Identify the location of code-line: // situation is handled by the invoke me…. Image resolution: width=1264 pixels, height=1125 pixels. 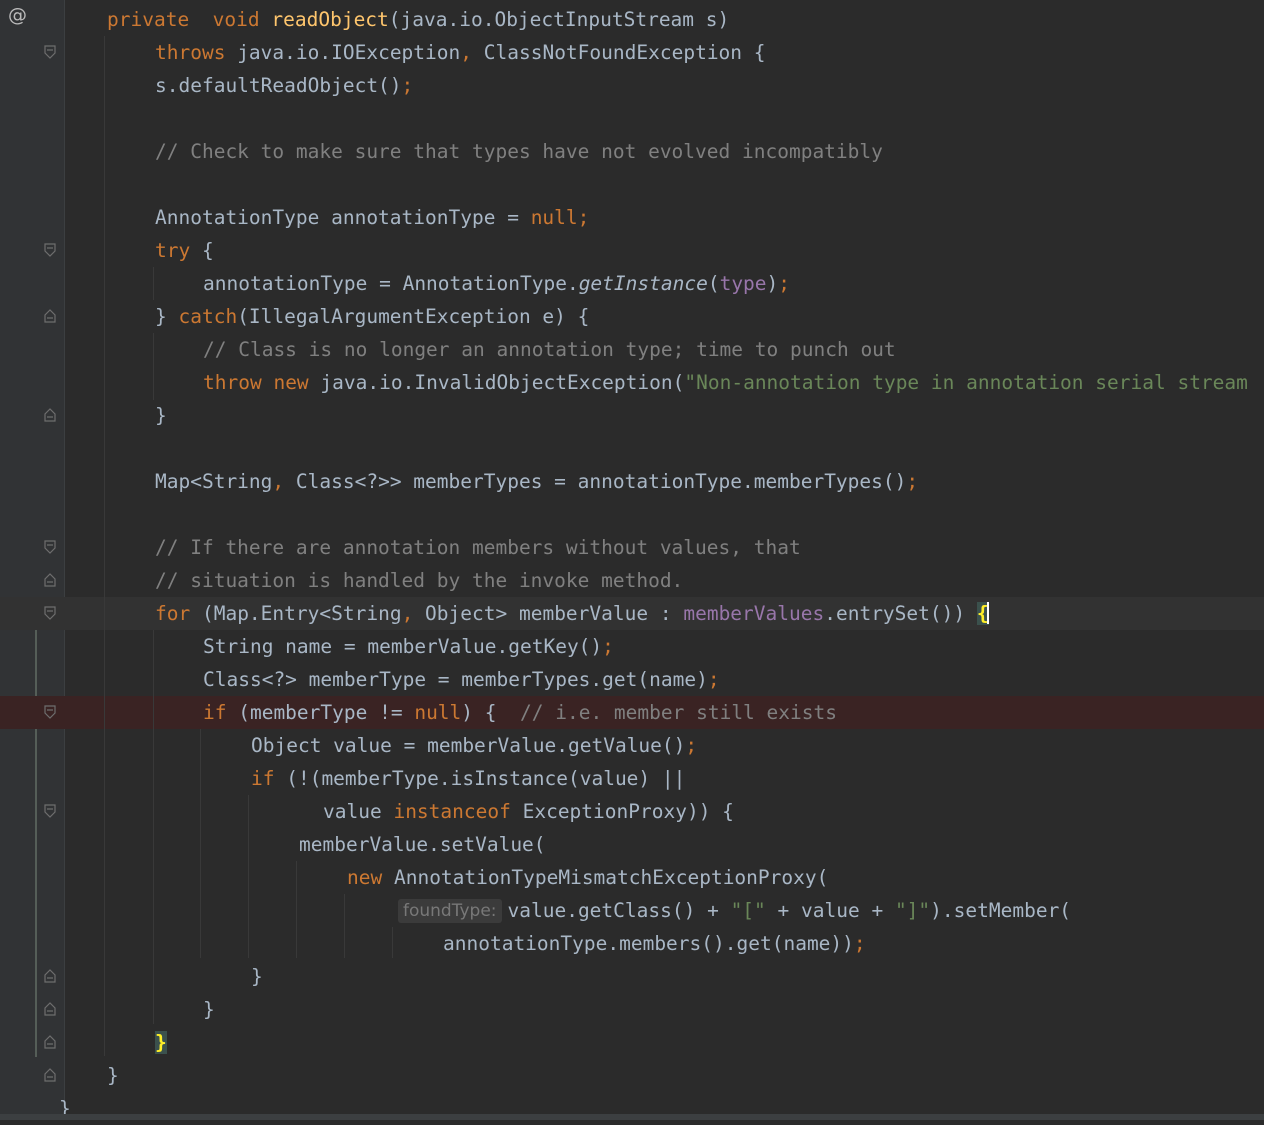
(632, 580).